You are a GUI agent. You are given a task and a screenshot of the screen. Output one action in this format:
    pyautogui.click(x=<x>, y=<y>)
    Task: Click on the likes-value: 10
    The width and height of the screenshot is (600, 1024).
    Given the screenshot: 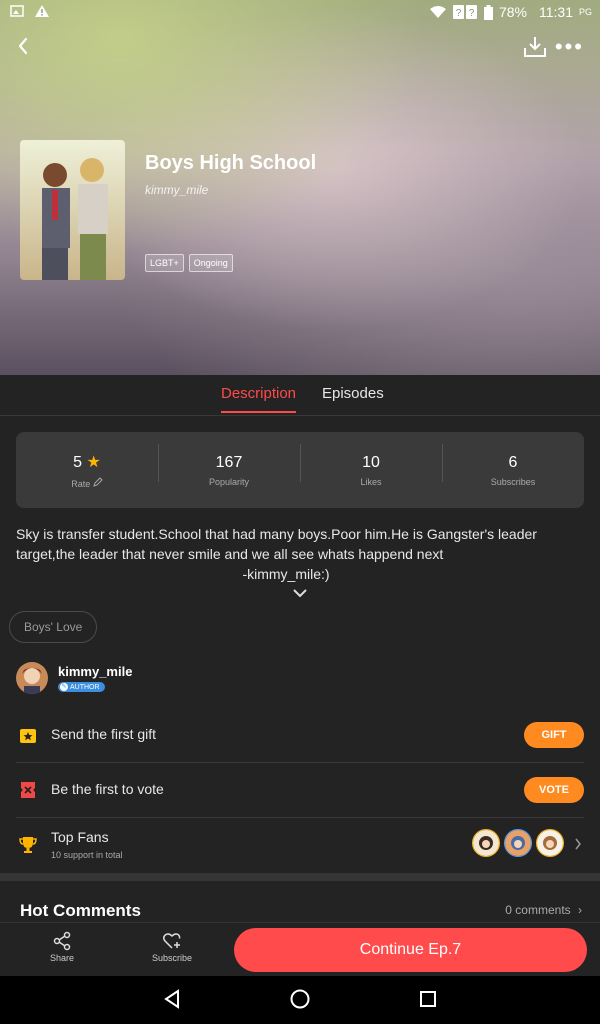 What is the action you would take?
    pyautogui.click(x=371, y=462)
    